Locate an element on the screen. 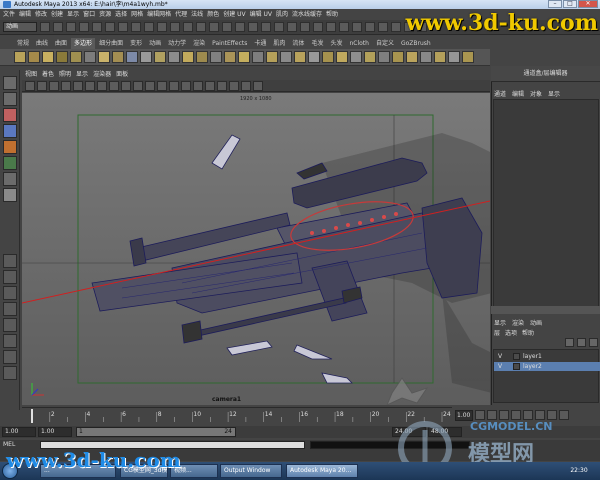  panel-menu-item: 视图 is located at coordinates (31, 75).